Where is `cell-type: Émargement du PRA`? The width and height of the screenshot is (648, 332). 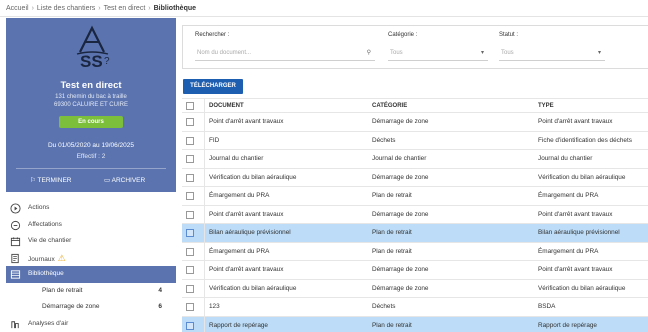
cell-type: Émargement du PRA is located at coordinates (568, 195).